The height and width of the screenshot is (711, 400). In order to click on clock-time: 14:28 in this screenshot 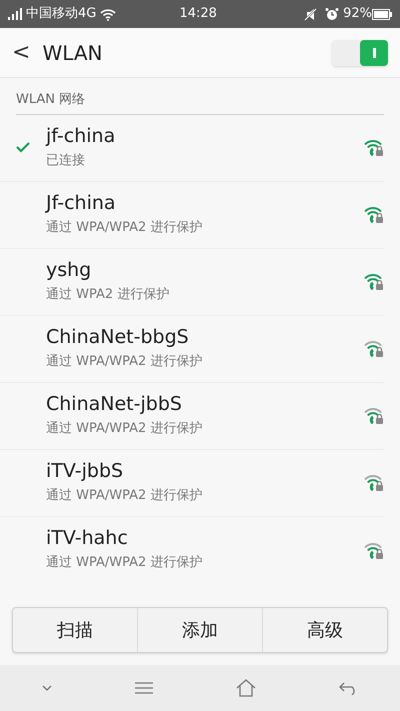, I will do `click(198, 14)`.